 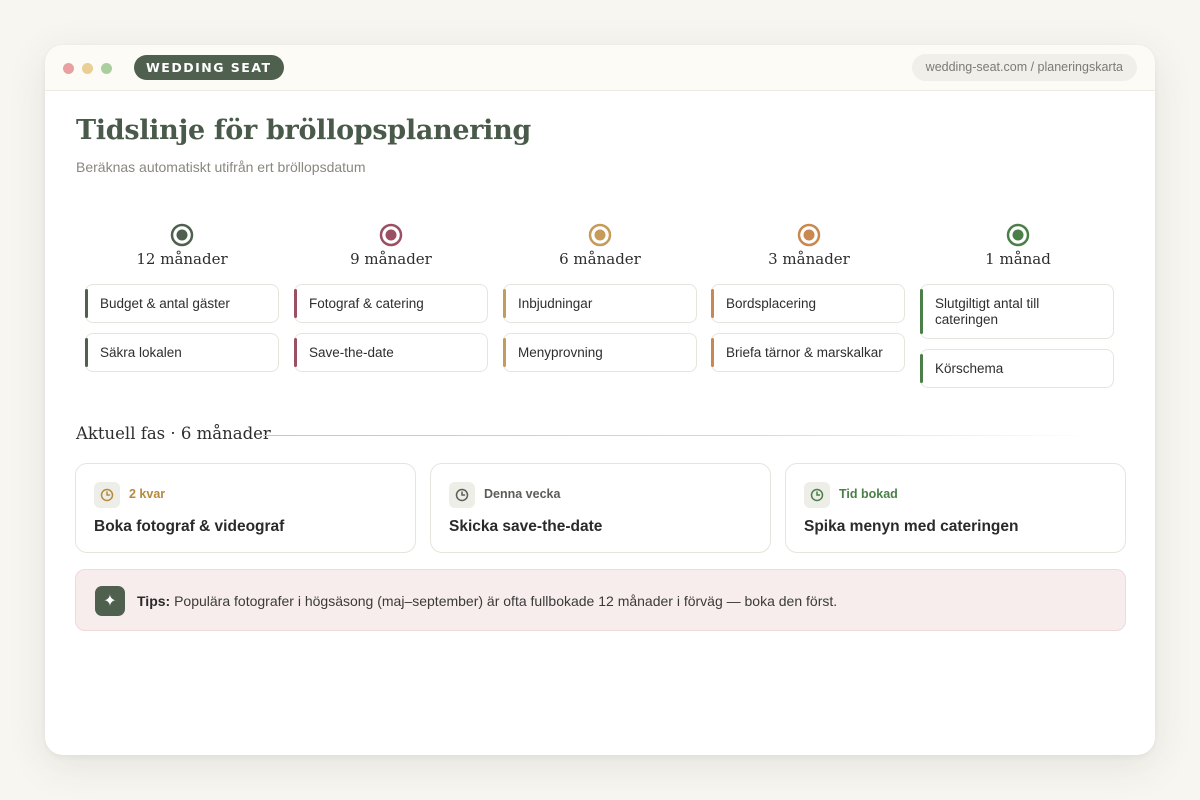 What do you see at coordinates (68, 68) in the screenshot?
I see `close-dot` at bounding box center [68, 68].